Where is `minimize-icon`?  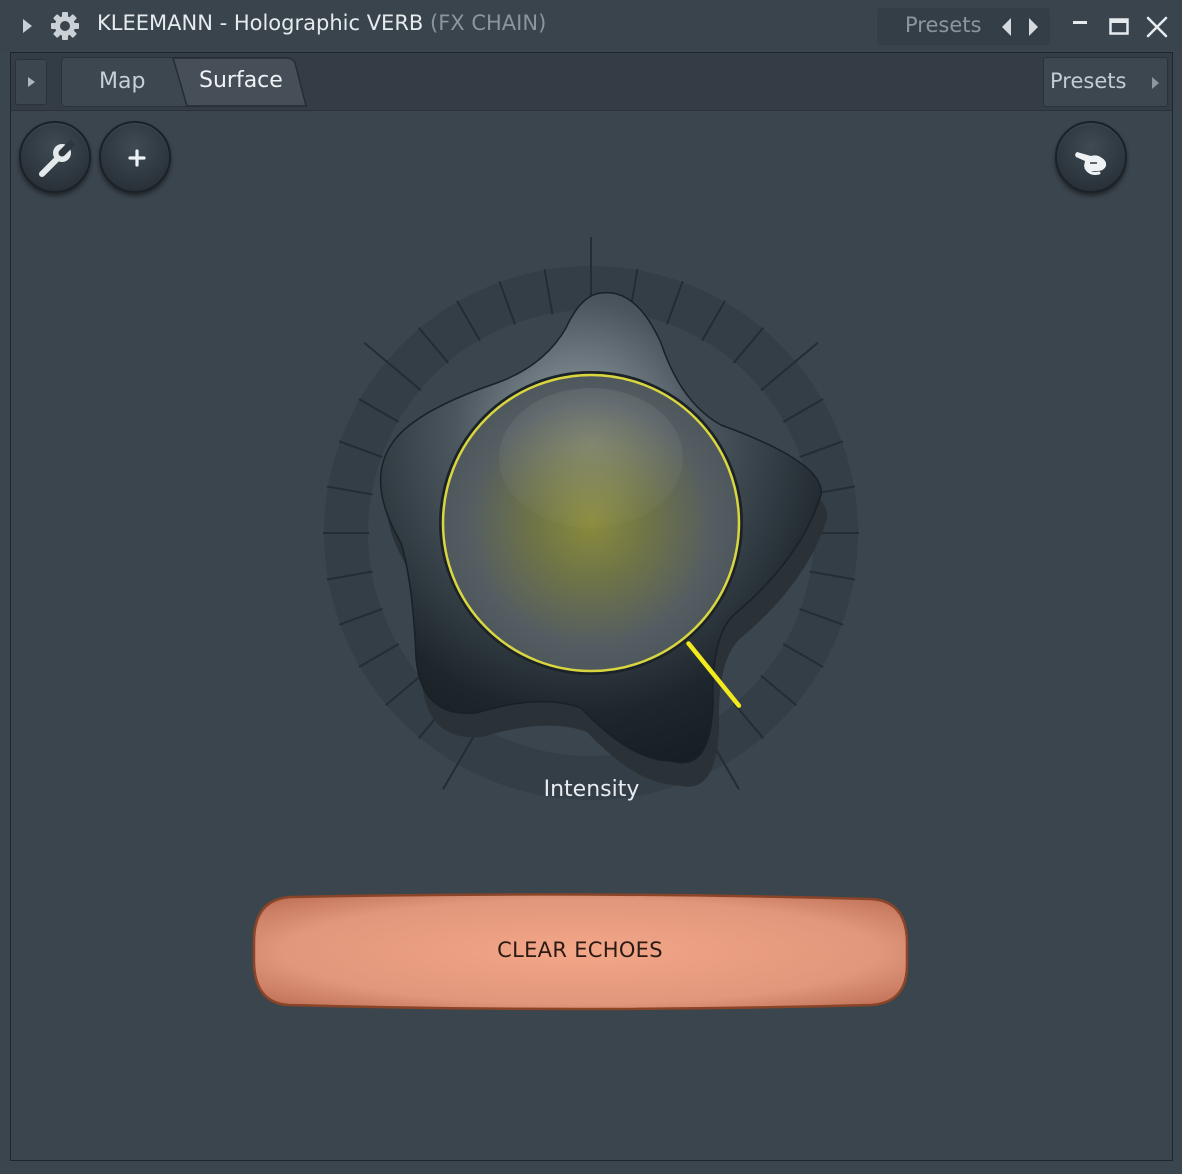
minimize-icon is located at coordinates (1081, 26).